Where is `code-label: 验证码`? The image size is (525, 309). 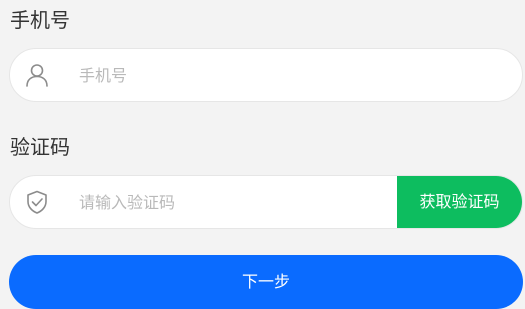
code-label: 验证码 is located at coordinates (40, 147).